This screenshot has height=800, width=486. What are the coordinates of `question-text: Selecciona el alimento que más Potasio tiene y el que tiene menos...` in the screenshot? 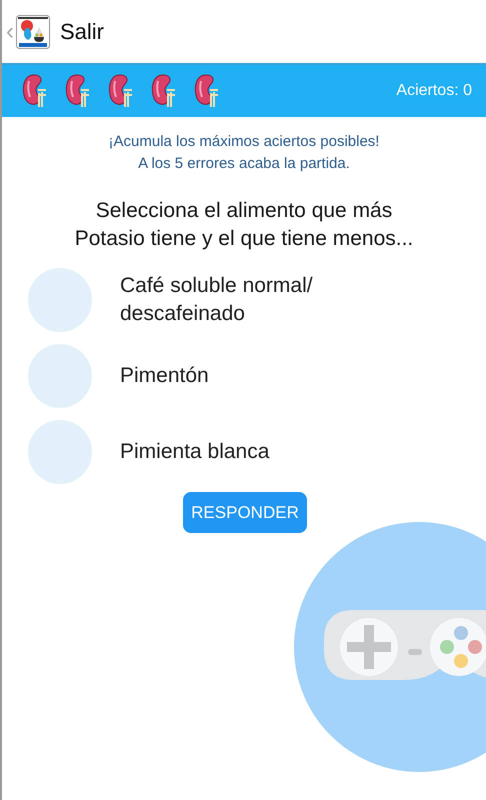 It's located at (244, 225).